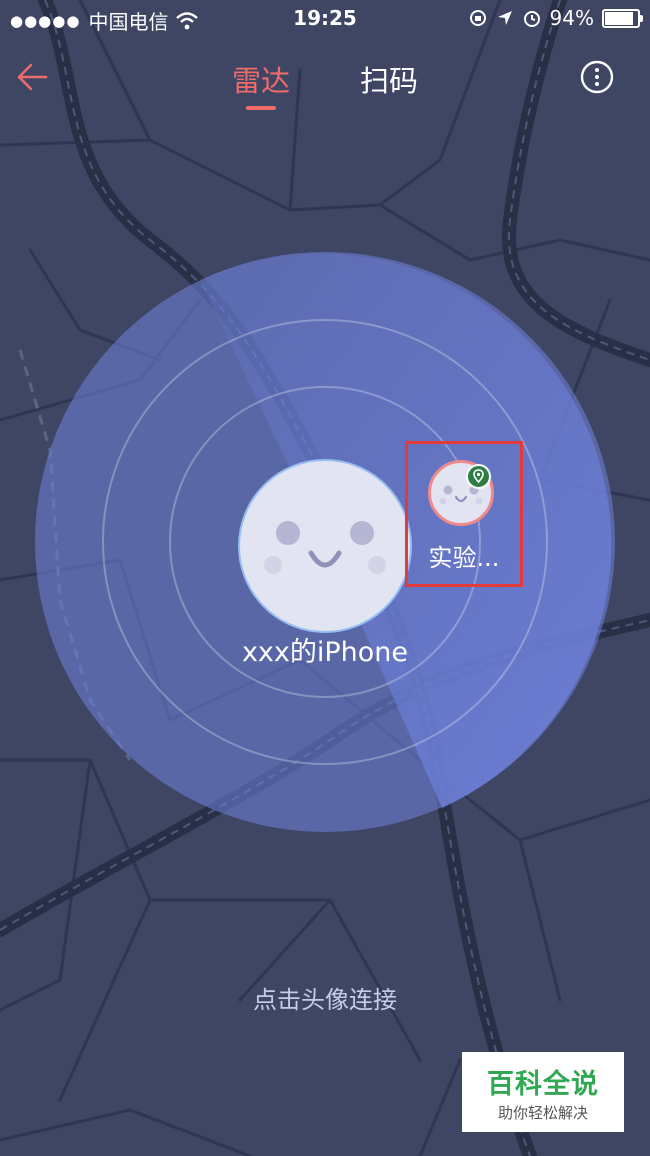 This screenshot has width=650, height=1156. Describe the element at coordinates (504, 18) in the screenshot. I see `location-arrow-icon` at that location.